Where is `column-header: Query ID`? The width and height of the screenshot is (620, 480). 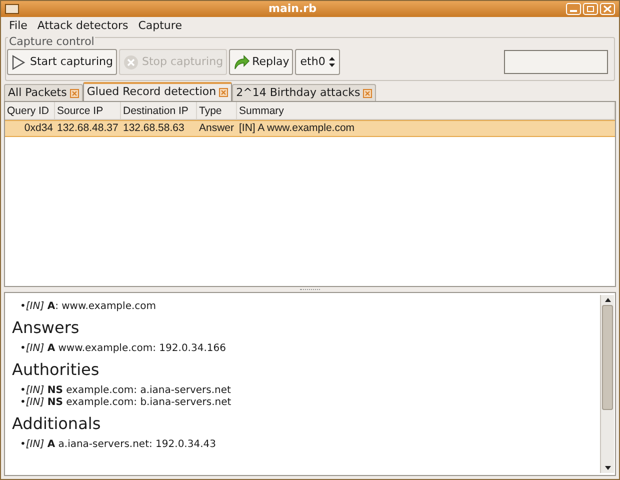 column-header: Query ID is located at coordinates (30, 110).